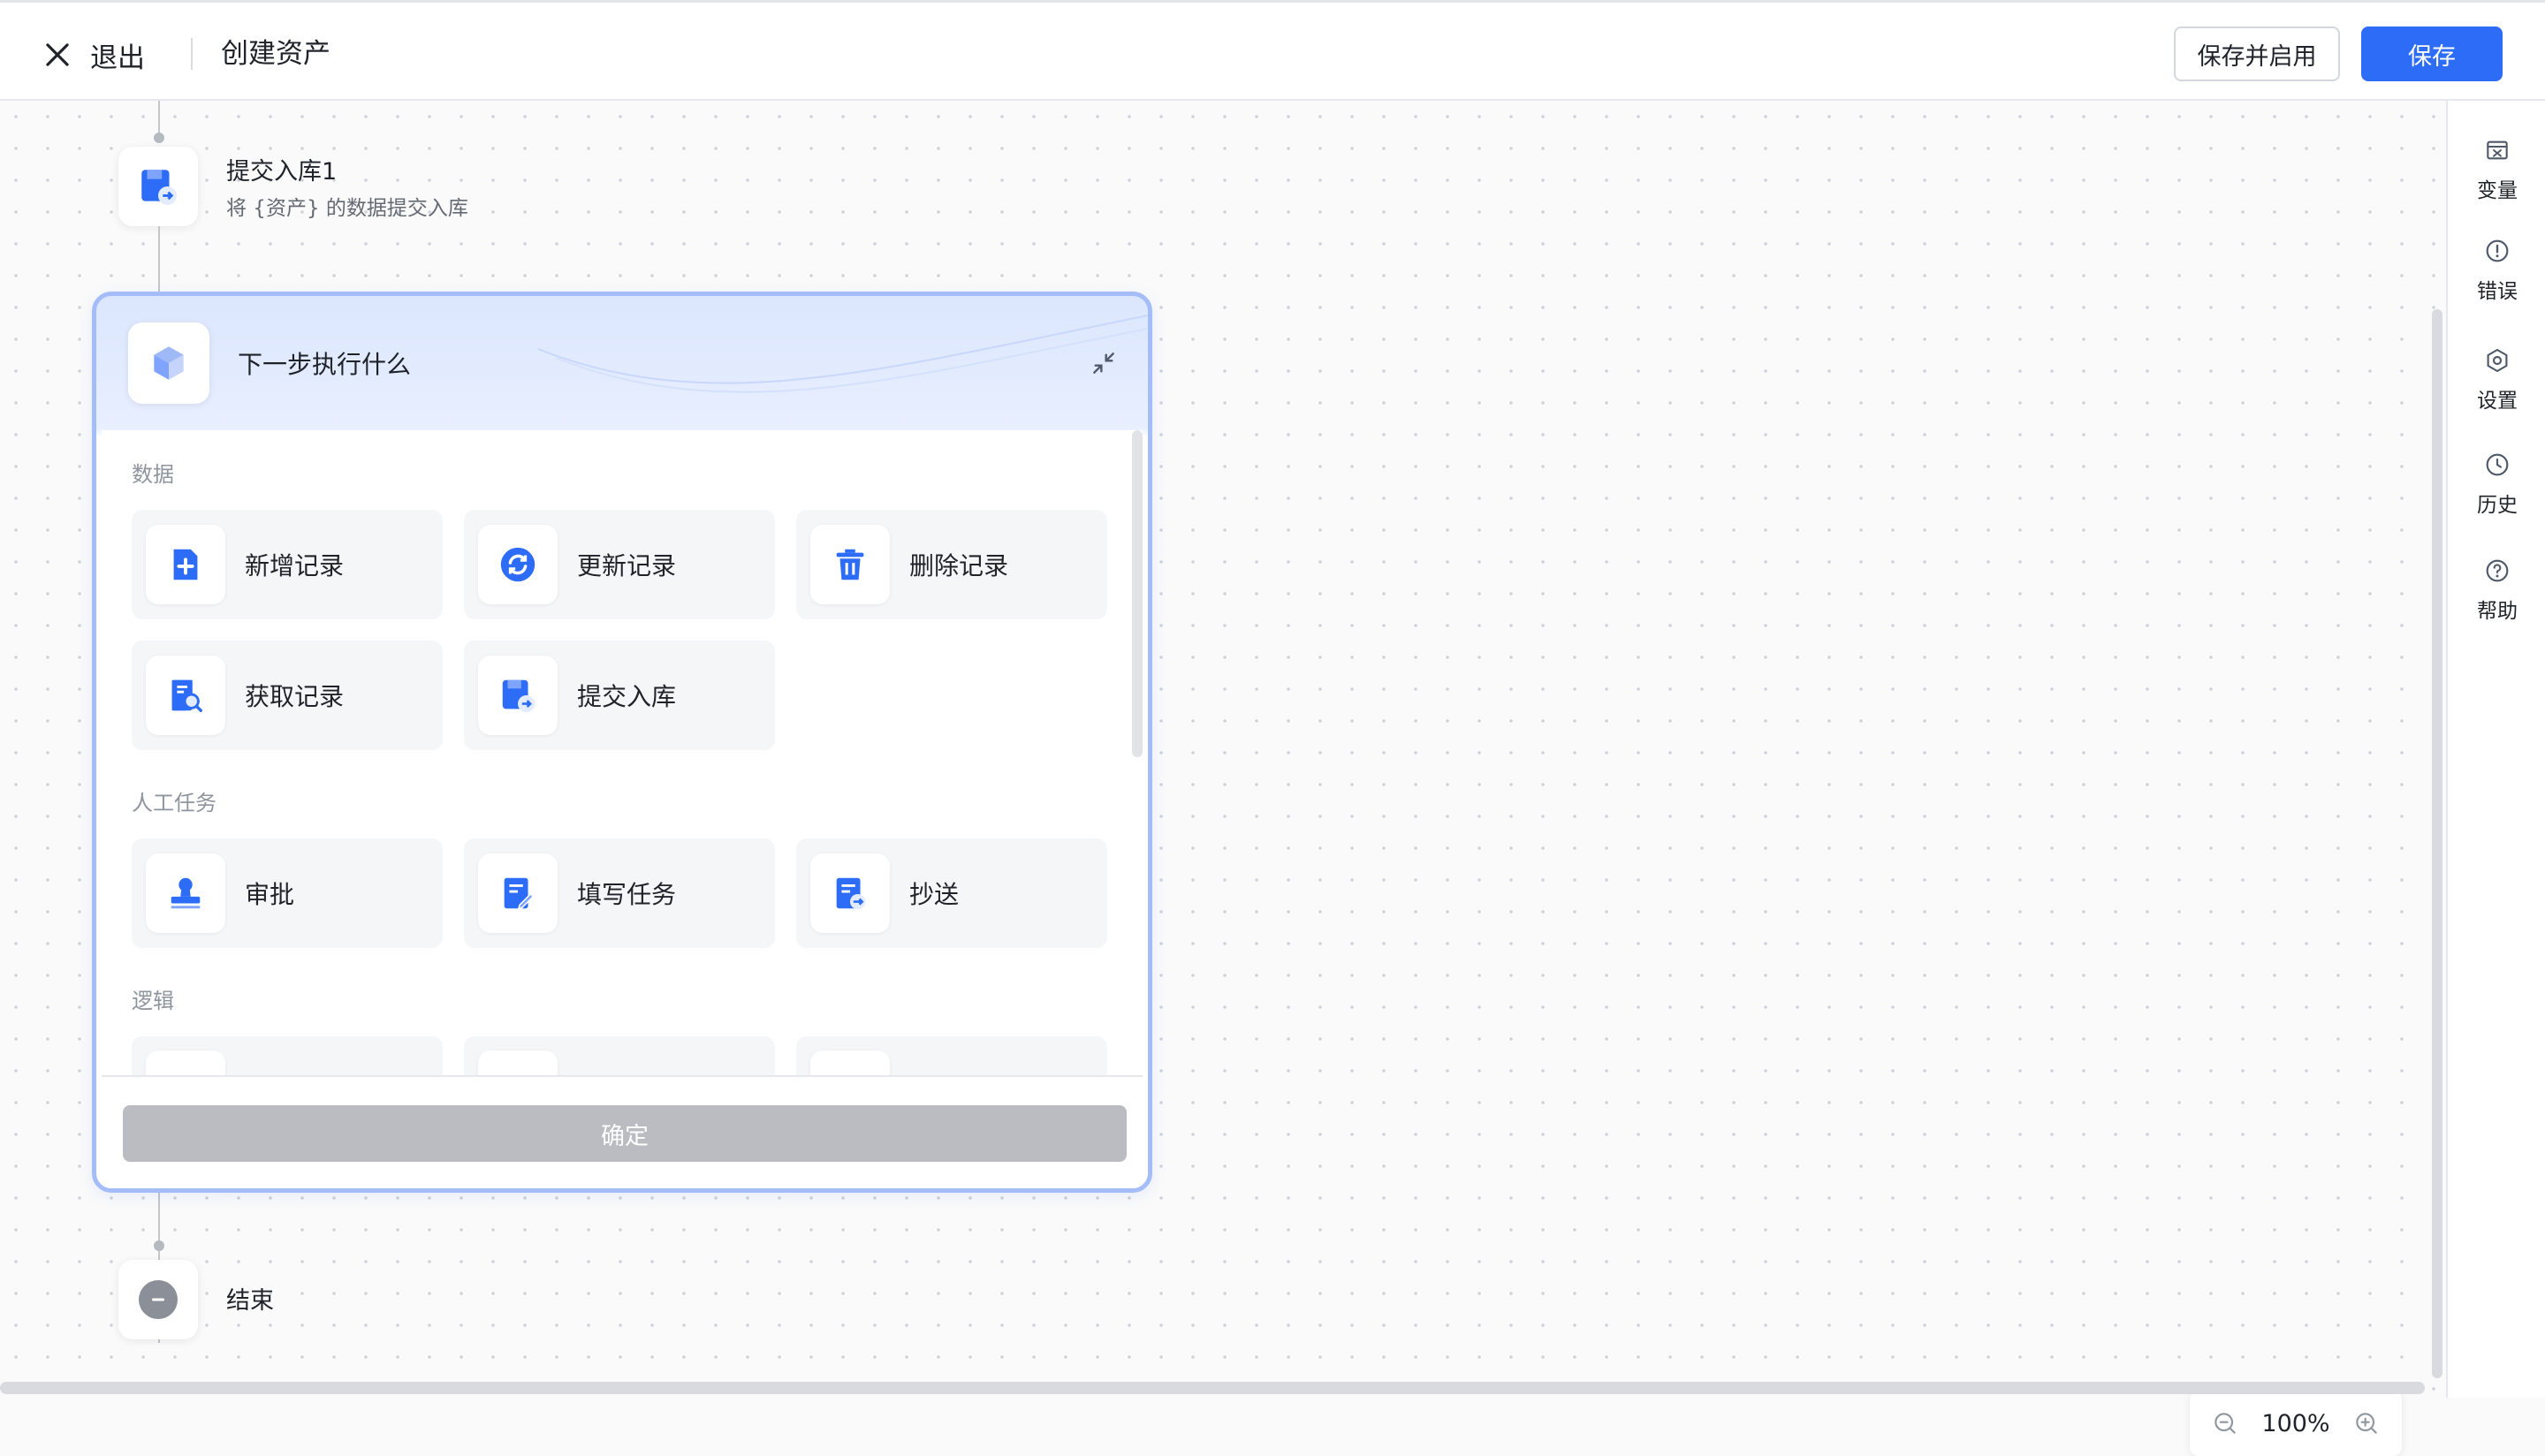  I want to click on exit-button: 退出, so click(93, 55).